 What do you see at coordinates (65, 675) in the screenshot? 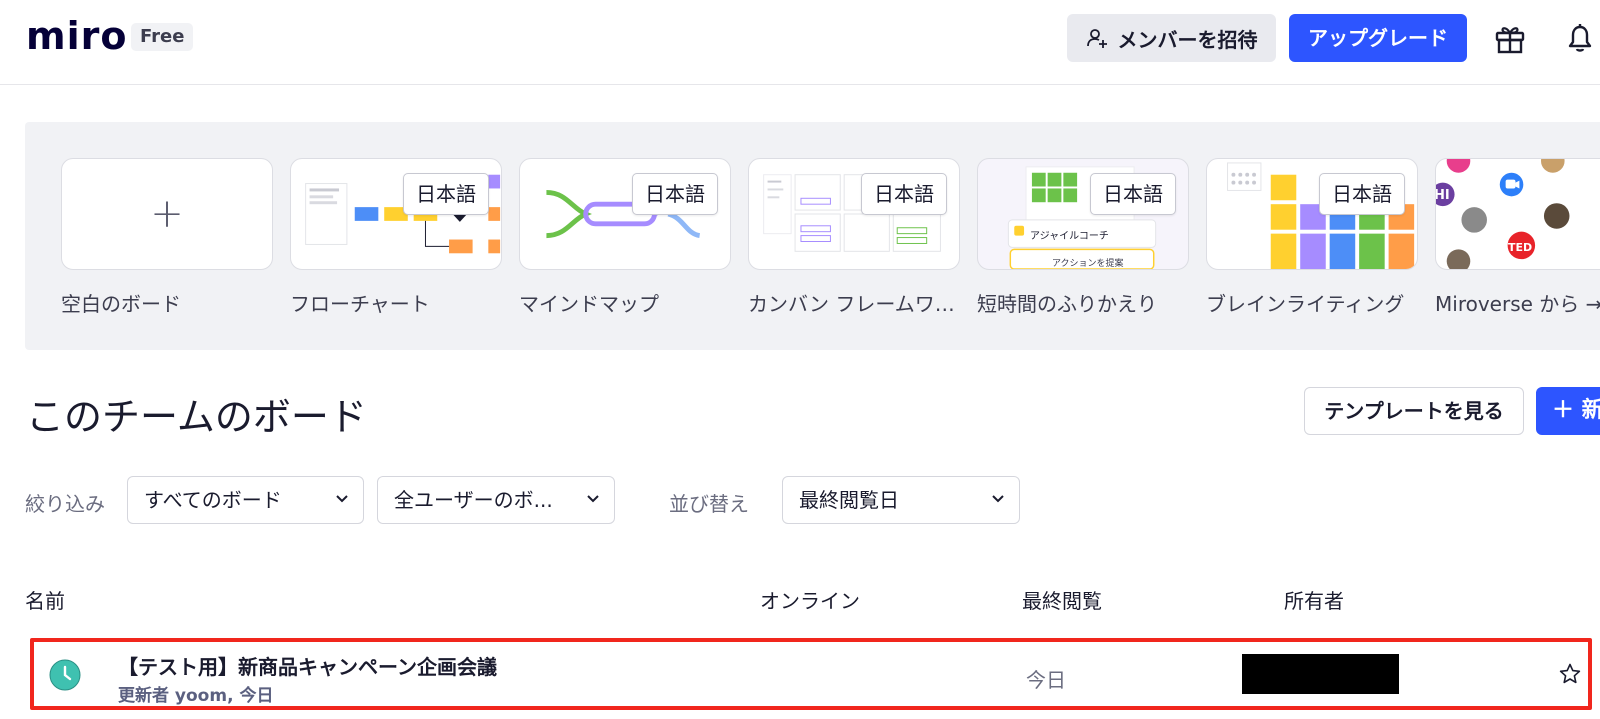
I see `clock-icon` at bounding box center [65, 675].